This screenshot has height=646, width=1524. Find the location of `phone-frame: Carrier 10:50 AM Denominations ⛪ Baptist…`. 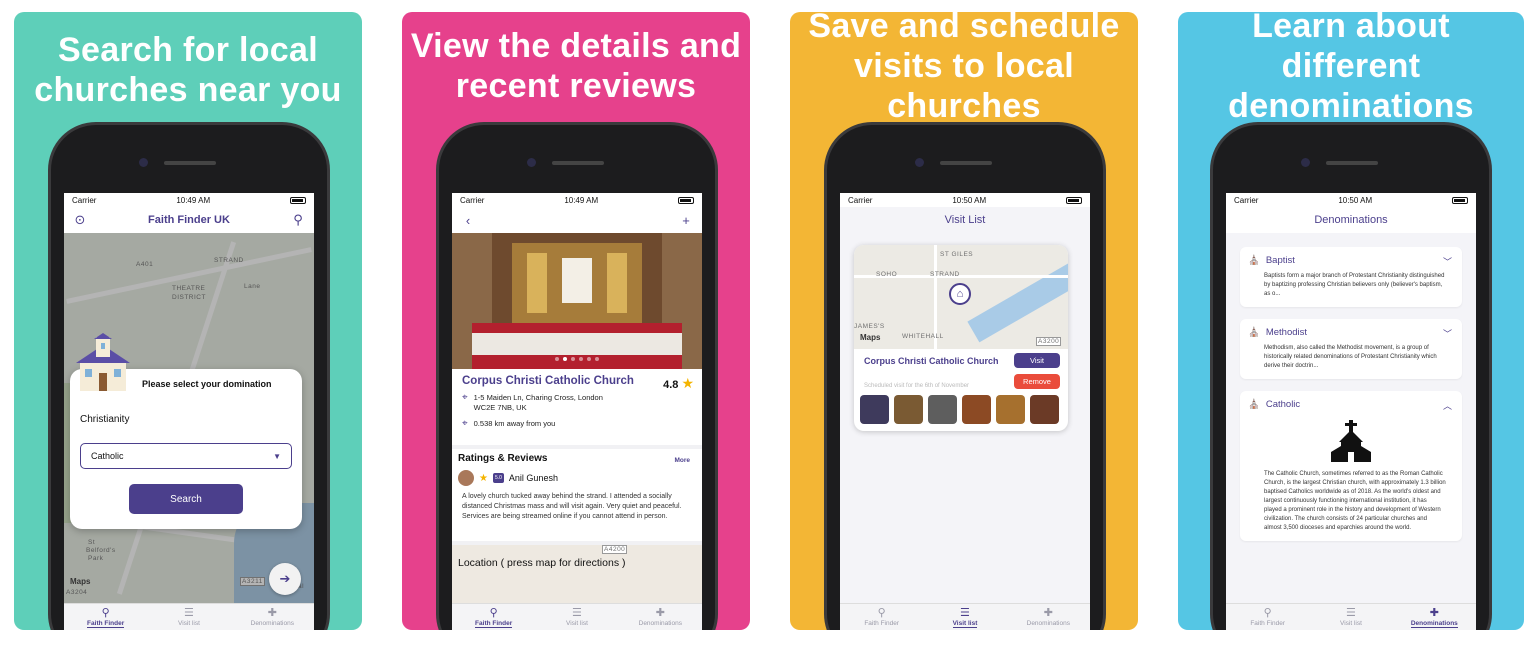

phone-frame: Carrier 10:50 AM Denominations ⛪ Baptist… is located at coordinates (1351, 376).